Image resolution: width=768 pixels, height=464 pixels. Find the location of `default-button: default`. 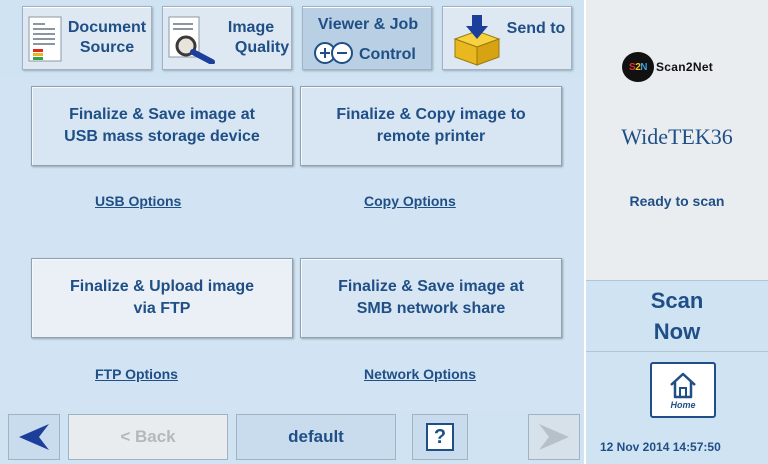

default-button: default is located at coordinates (316, 437).